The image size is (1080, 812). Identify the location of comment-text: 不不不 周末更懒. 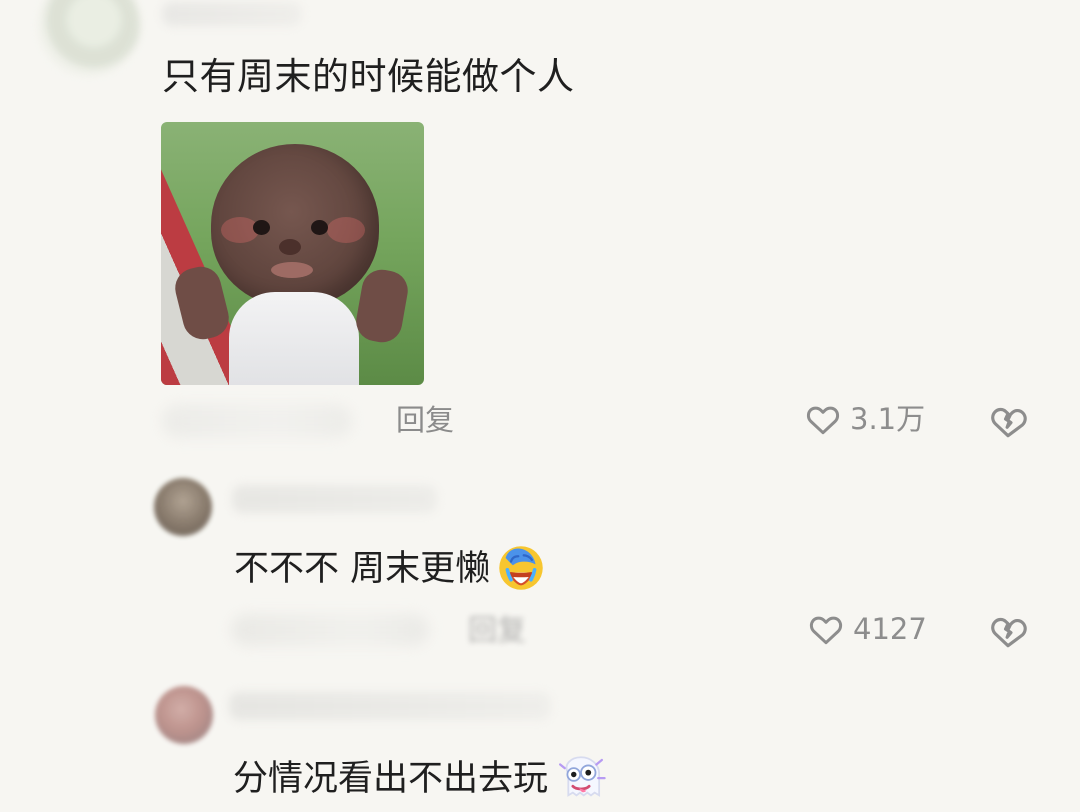
(362, 569).